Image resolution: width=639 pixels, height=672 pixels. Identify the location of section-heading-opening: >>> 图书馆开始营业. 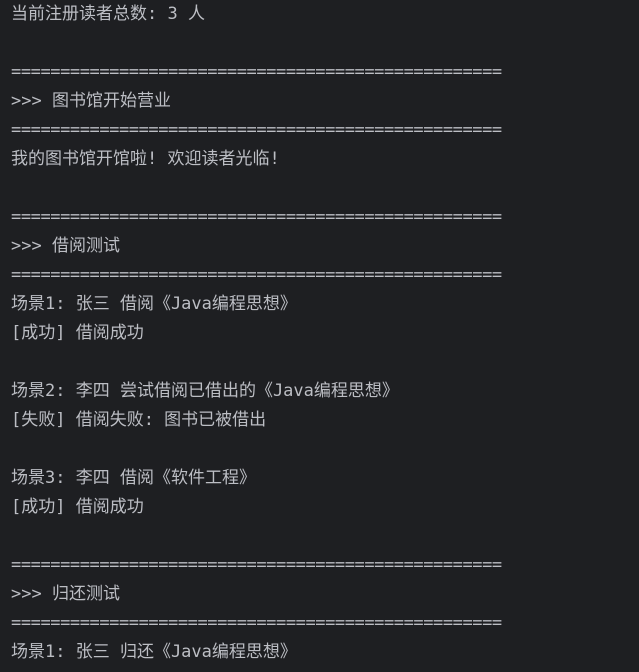
(91, 101).